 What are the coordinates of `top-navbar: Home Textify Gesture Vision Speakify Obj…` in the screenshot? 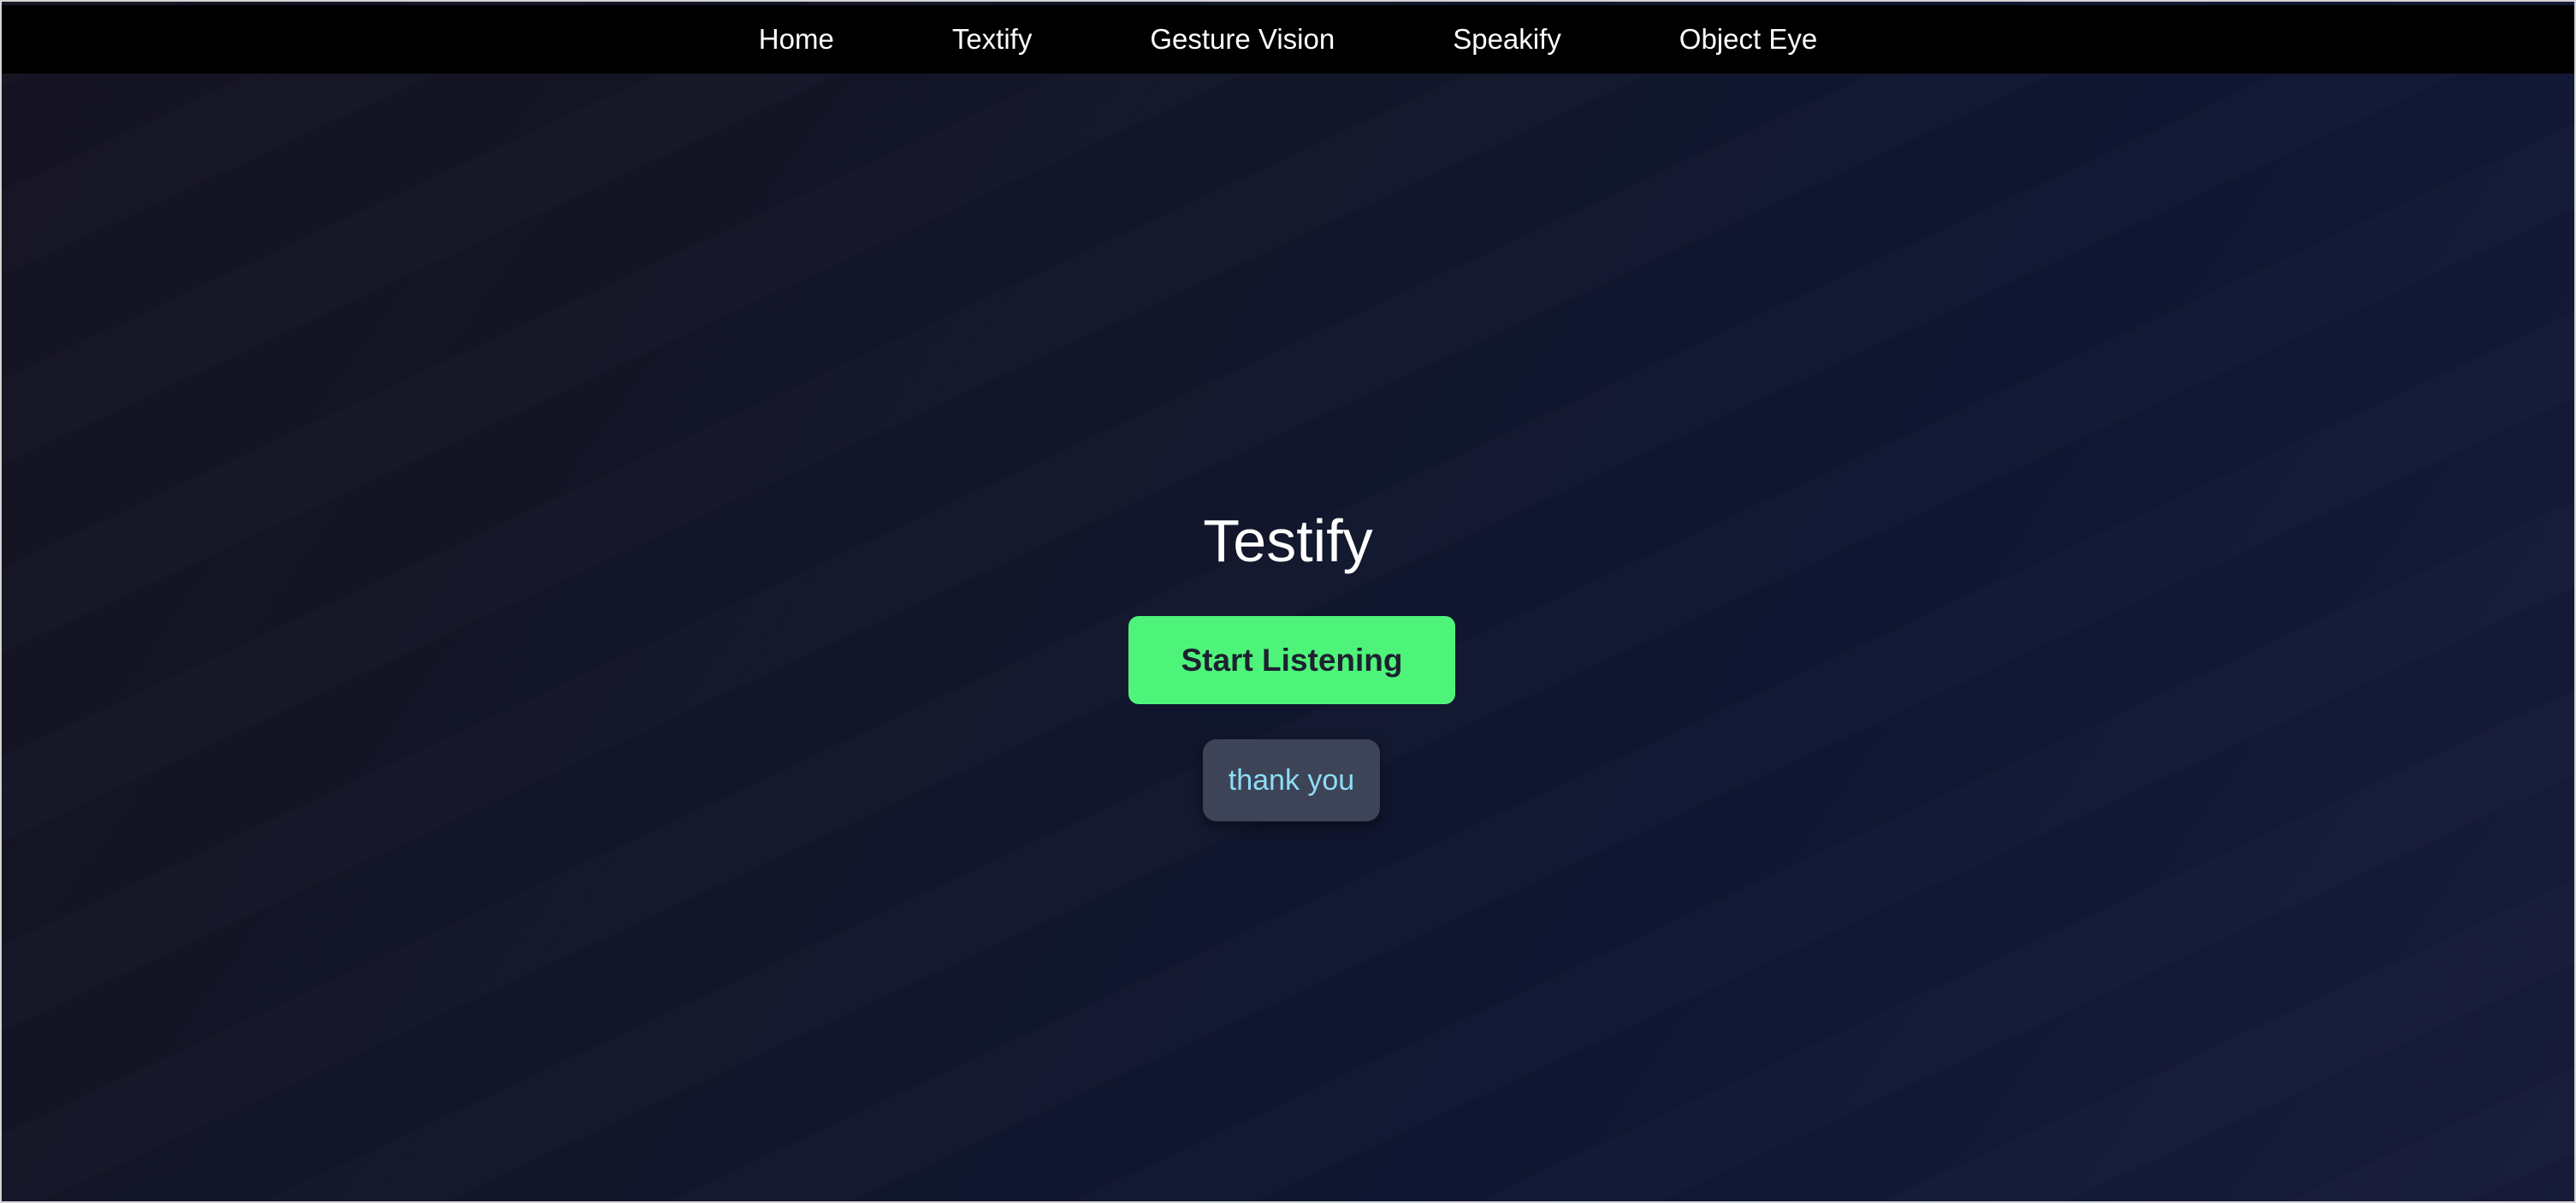 It's located at (1288, 39).